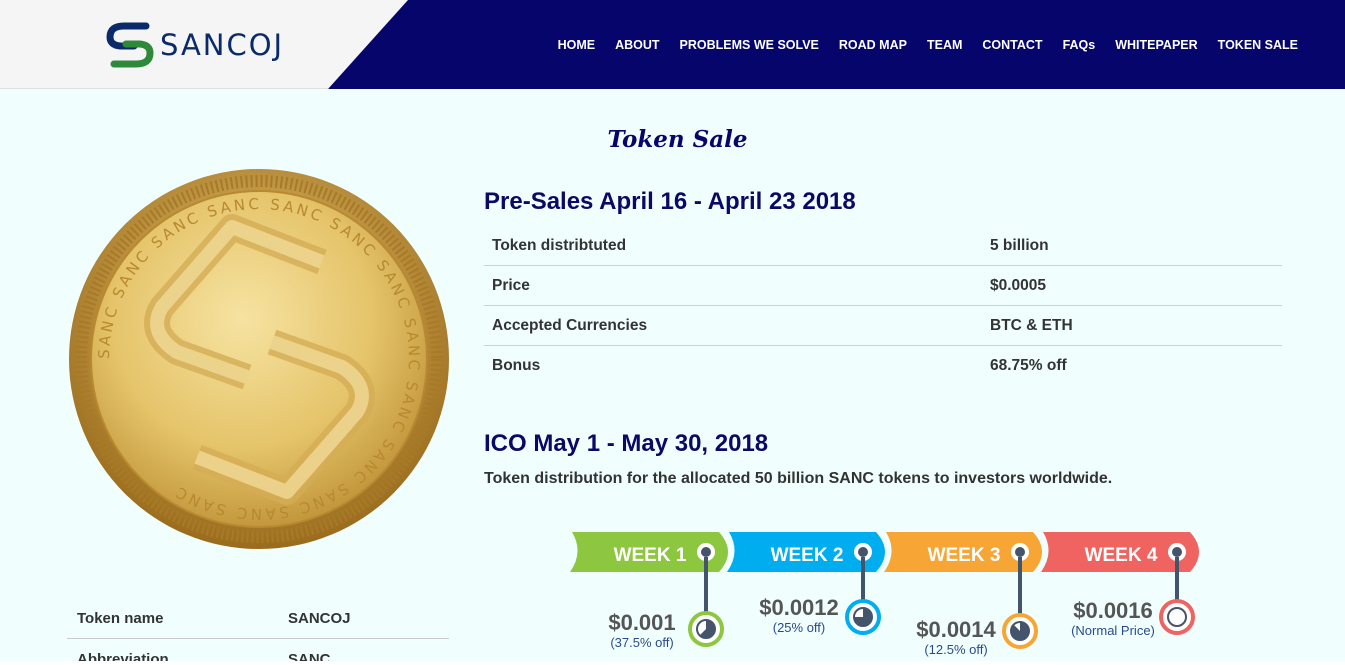 The width and height of the screenshot is (1345, 665). I want to click on nav-home: HOME, so click(577, 45).